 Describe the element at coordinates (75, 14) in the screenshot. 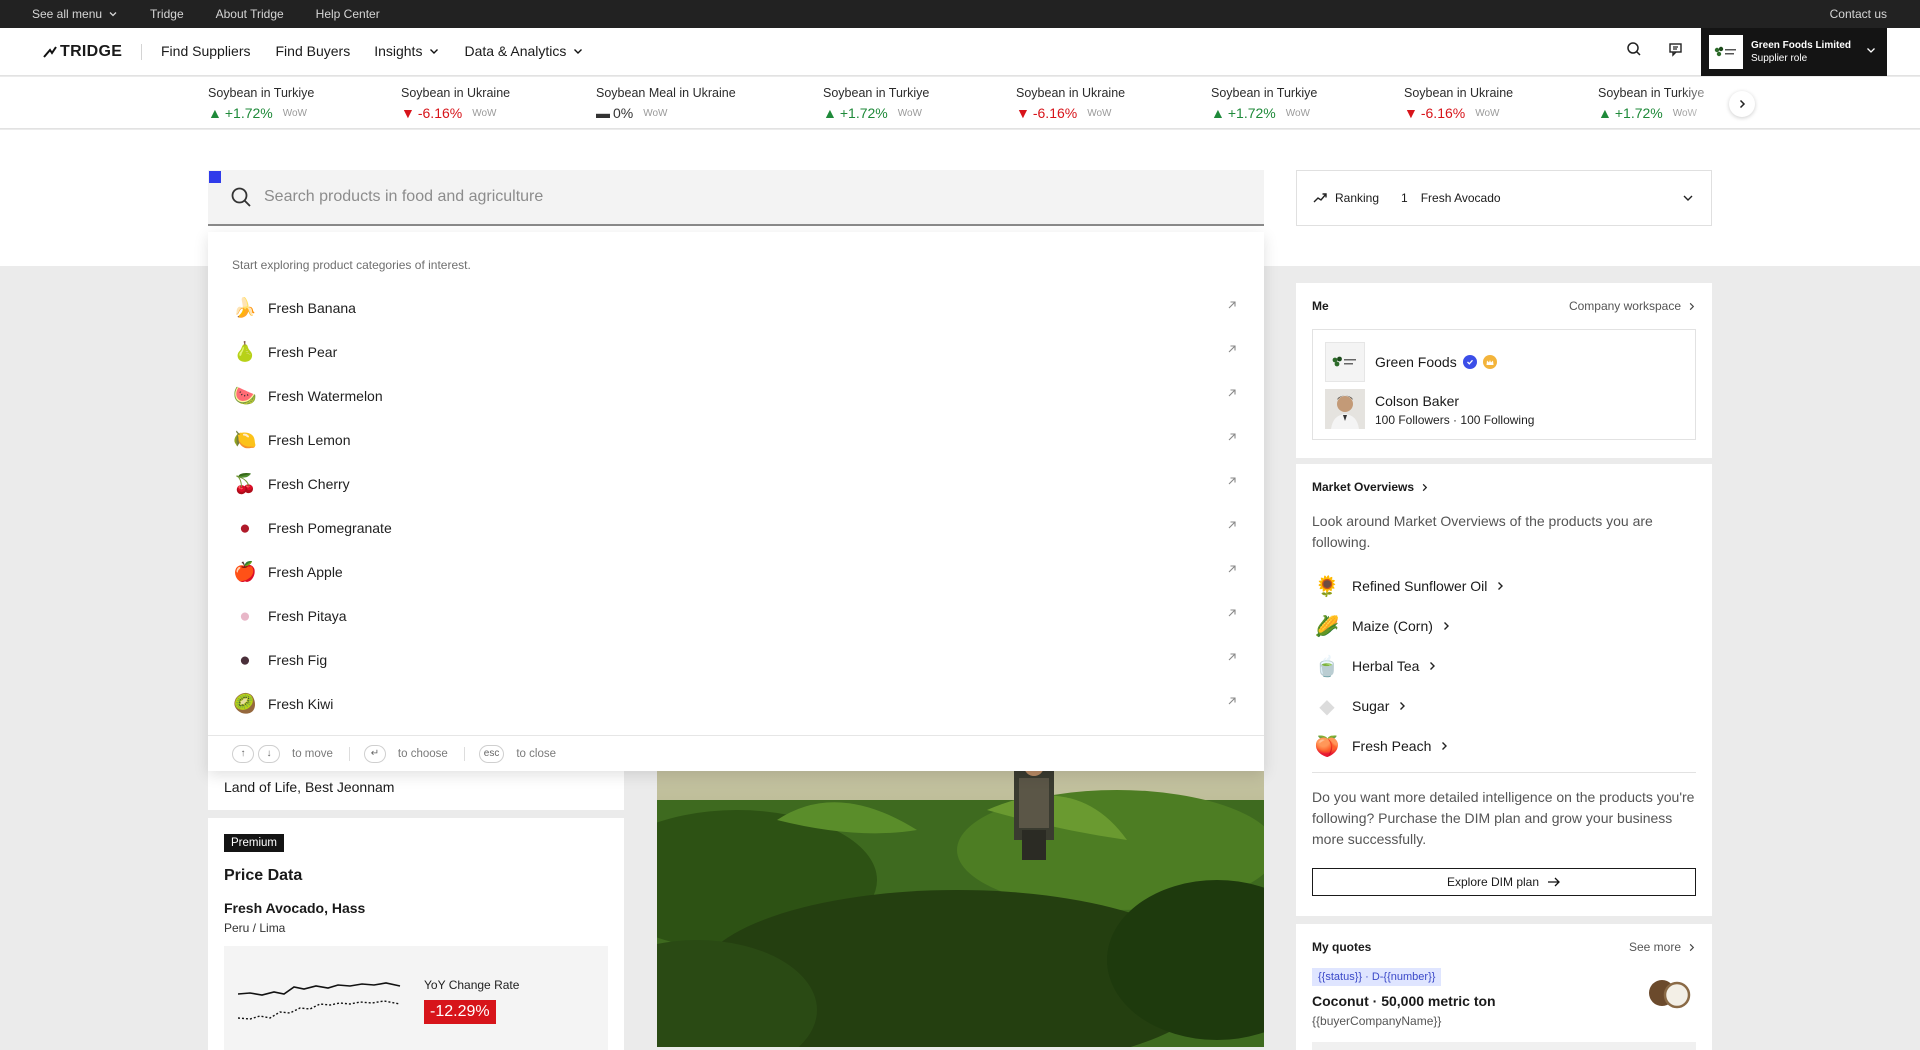

I see `see-all-menu: See all menu` at that location.